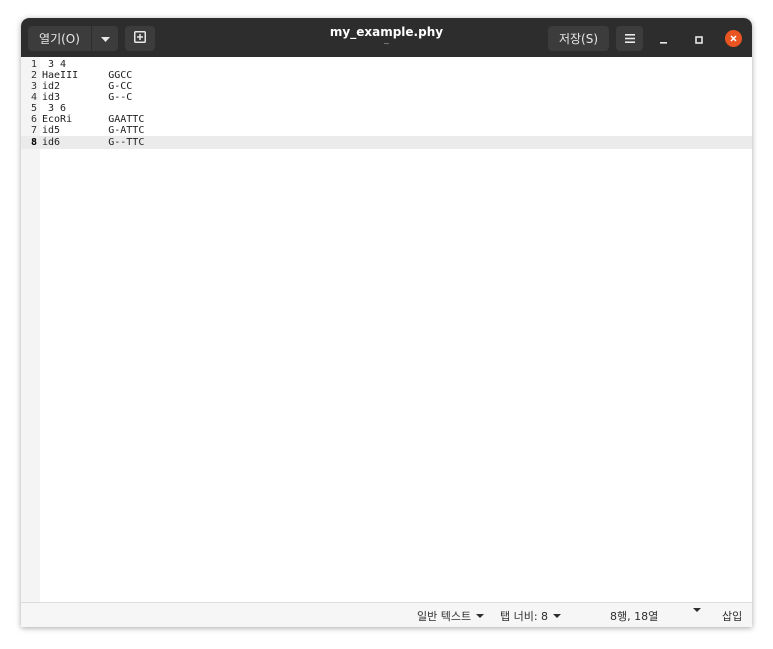 This screenshot has width=773, height=649. I want to click on cursor-position-label: 8행, 18열, so click(634, 616).